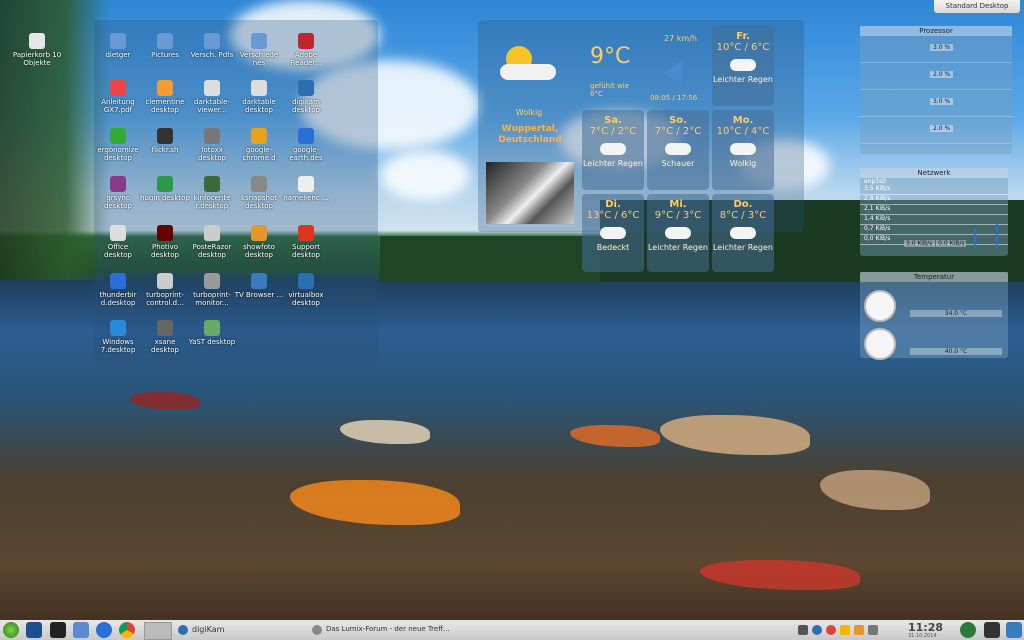  Describe the element at coordinates (934, 316) in the screenshot. I see `temperature-monitor: Temperatur 34.0 °C 40.0 °C` at that location.